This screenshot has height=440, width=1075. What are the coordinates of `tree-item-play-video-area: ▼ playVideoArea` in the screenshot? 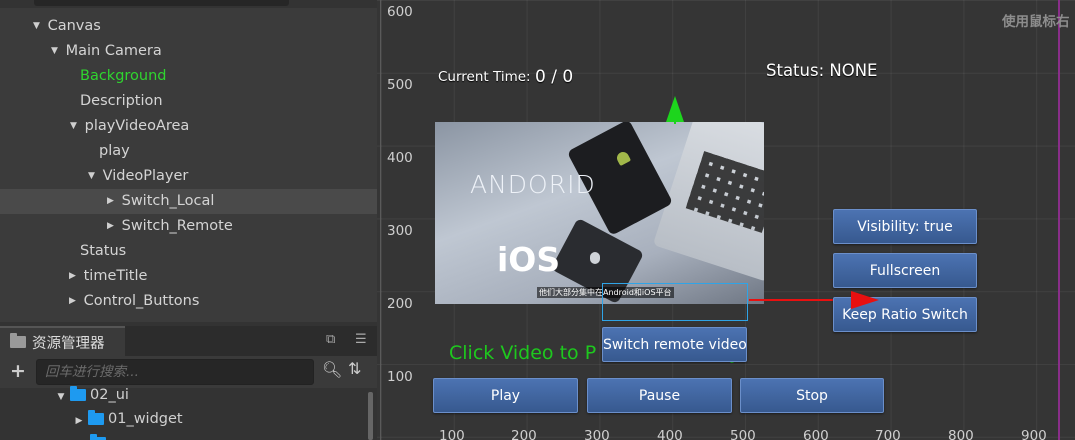 It's located at (188, 126).